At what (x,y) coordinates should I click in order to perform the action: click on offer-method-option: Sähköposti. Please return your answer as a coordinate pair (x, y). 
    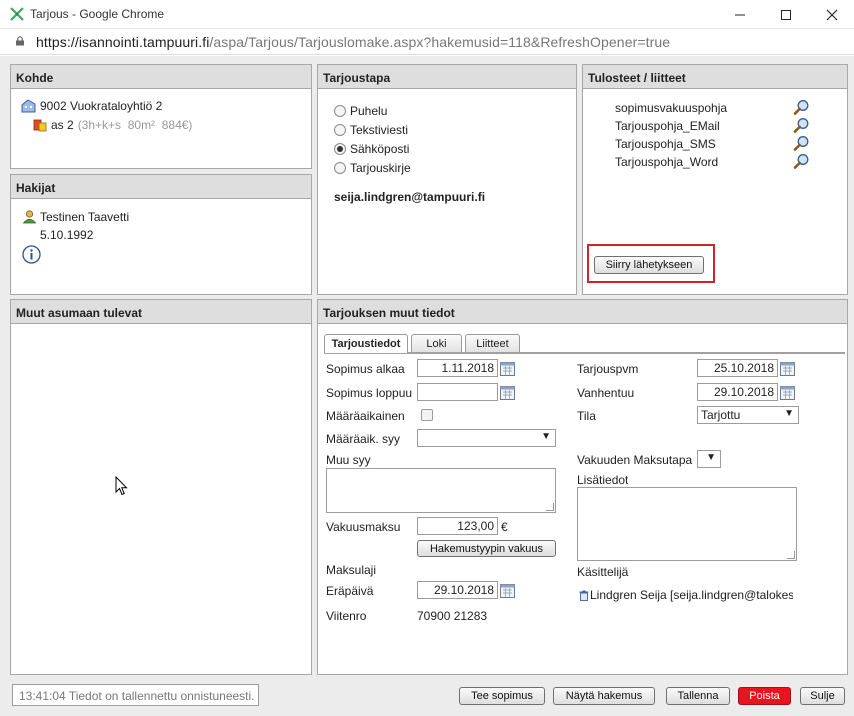
    Looking at the image, I should click on (372, 148).